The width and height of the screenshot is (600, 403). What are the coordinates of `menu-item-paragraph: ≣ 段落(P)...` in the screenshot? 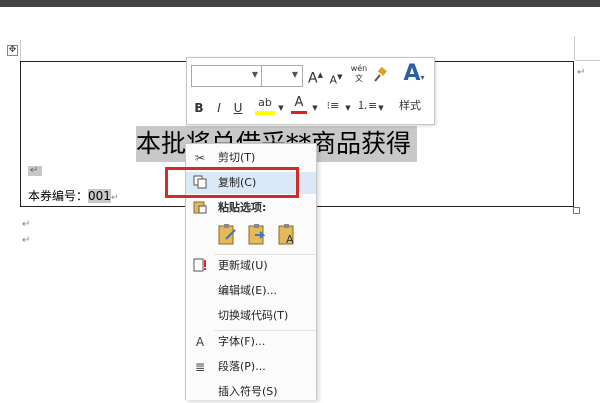 It's located at (251, 367).